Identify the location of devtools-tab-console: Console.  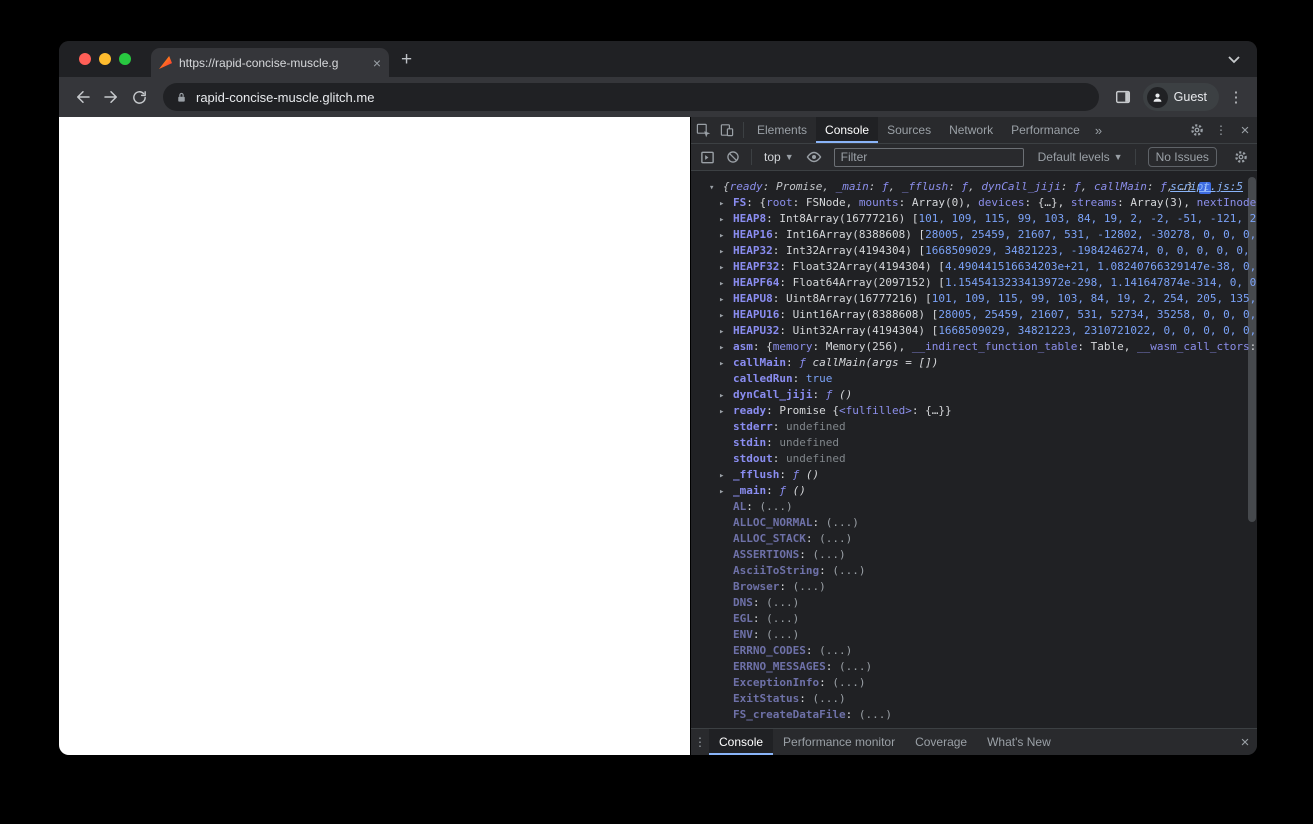
(847, 130).